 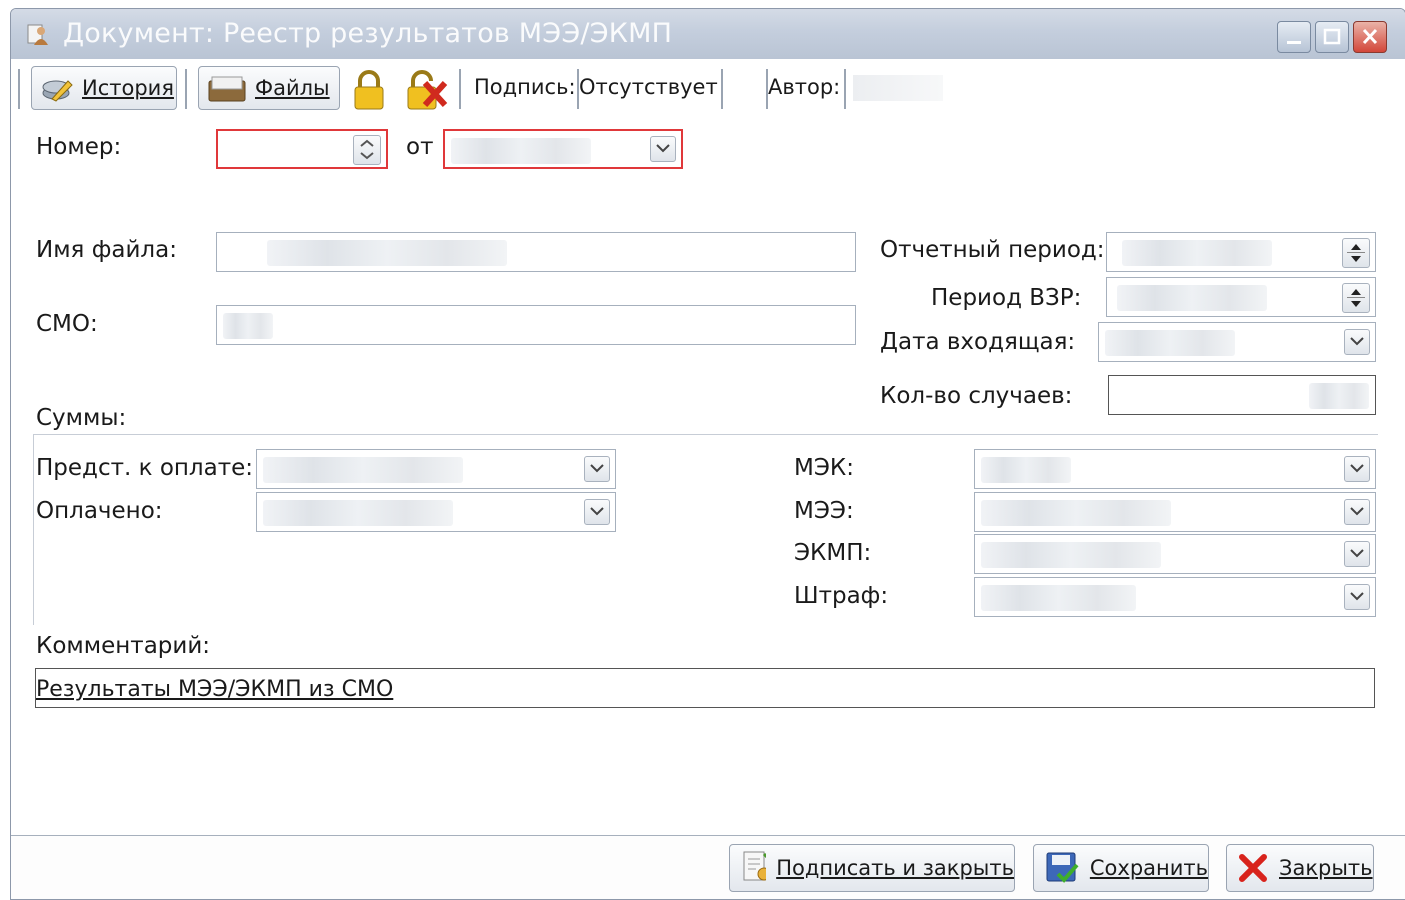 What do you see at coordinates (1253, 868) in the screenshot?
I see `red-x-icon` at bounding box center [1253, 868].